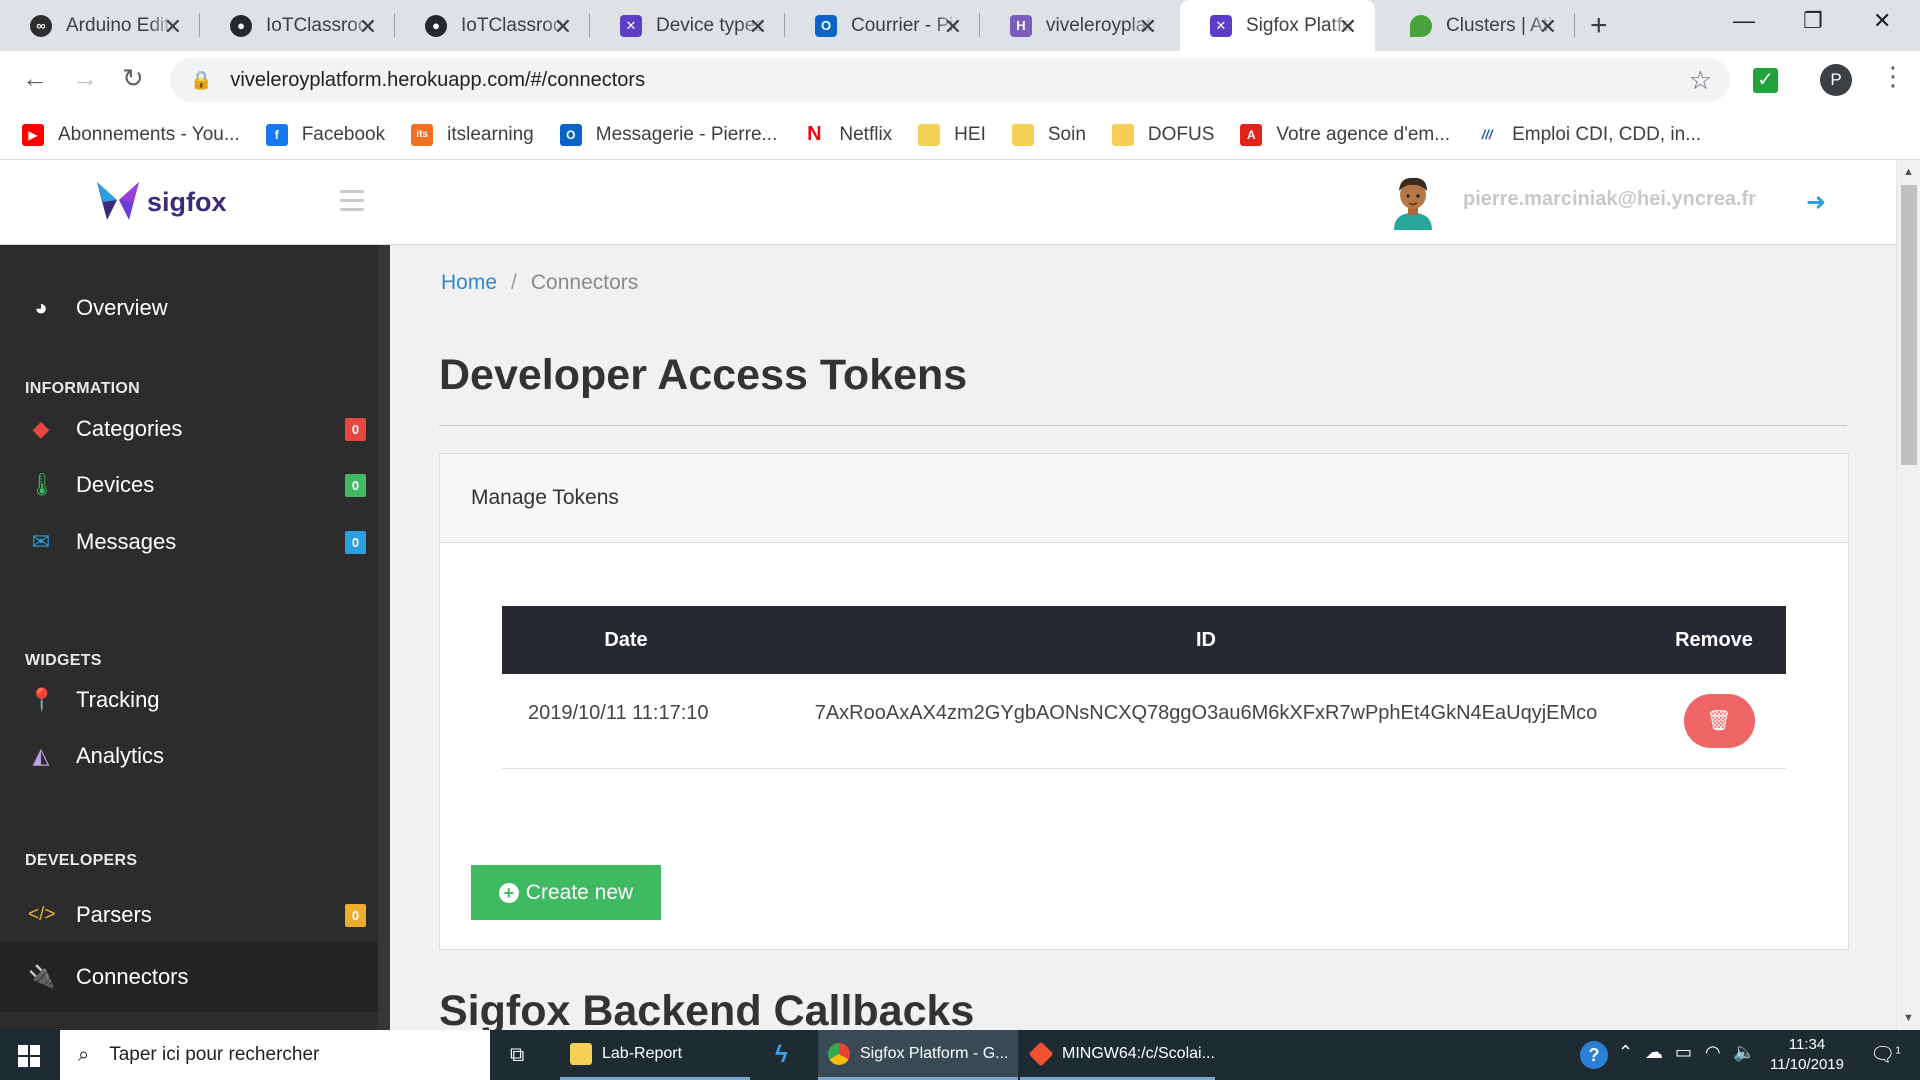 This screenshot has height=1080, width=1920. What do you see at coordinates (189, 700) in the screenshot?
I see `sidebar-item-tracking: 📍 Tracking` at bounding box center [189, 700].